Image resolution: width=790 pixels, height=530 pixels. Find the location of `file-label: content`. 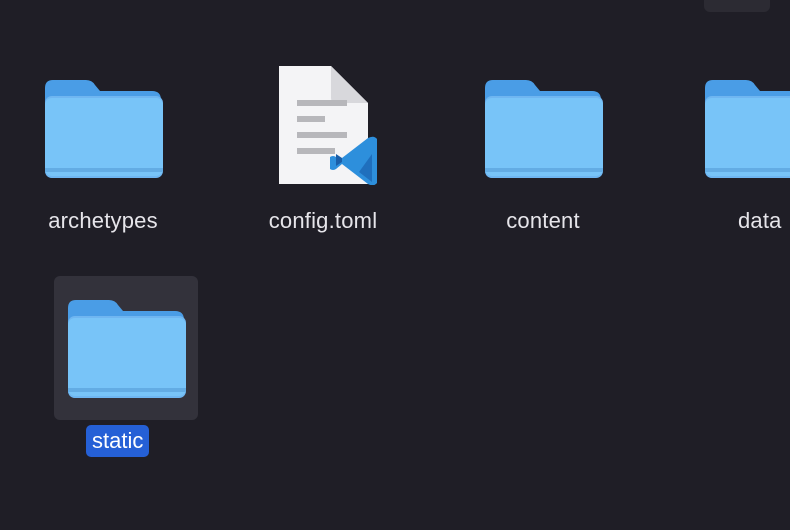

file-label: content is located at coordinates (543, 220).